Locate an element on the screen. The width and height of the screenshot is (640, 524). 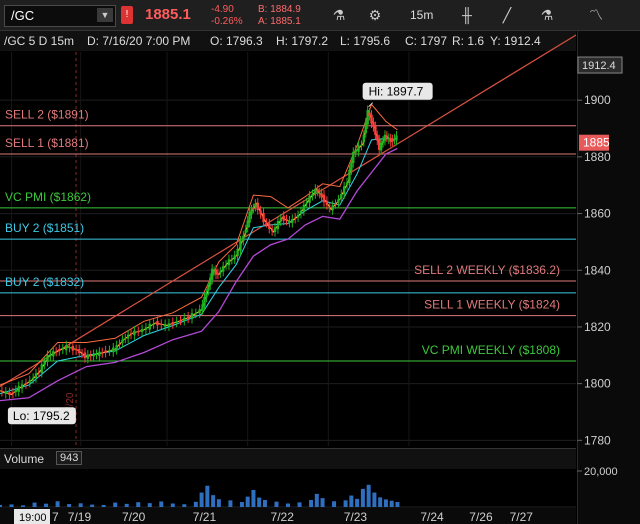
y-tick-label: 1780 is located at coordinates (597, 440).